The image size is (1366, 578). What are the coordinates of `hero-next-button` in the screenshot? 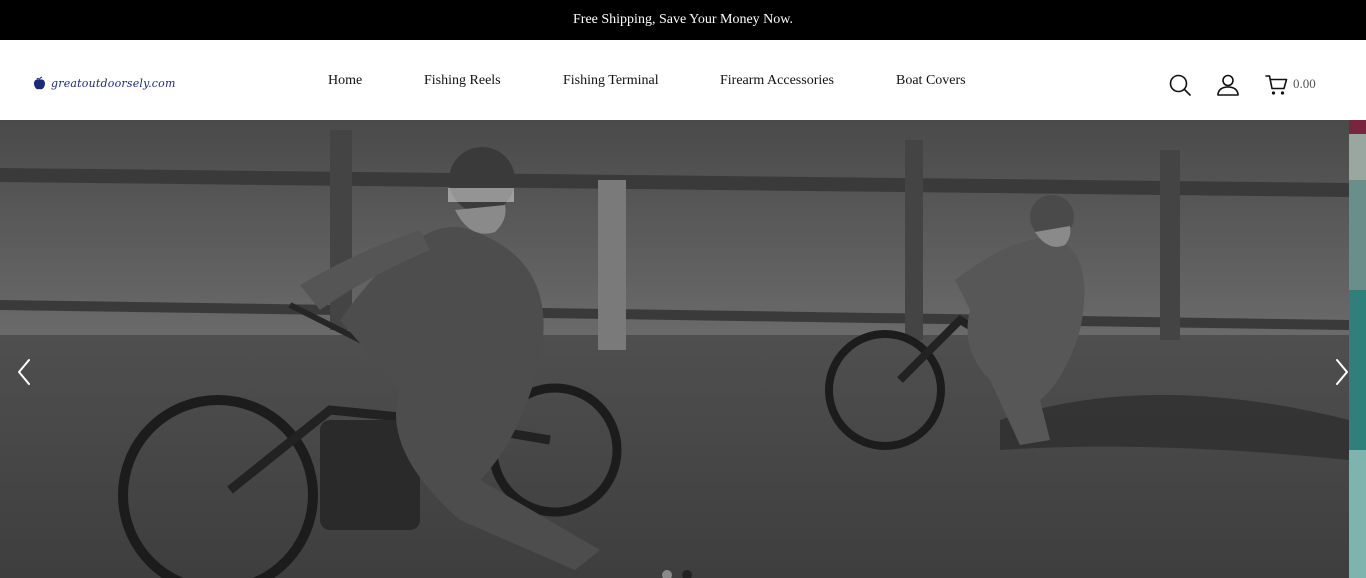 It's located at (1340, 372).